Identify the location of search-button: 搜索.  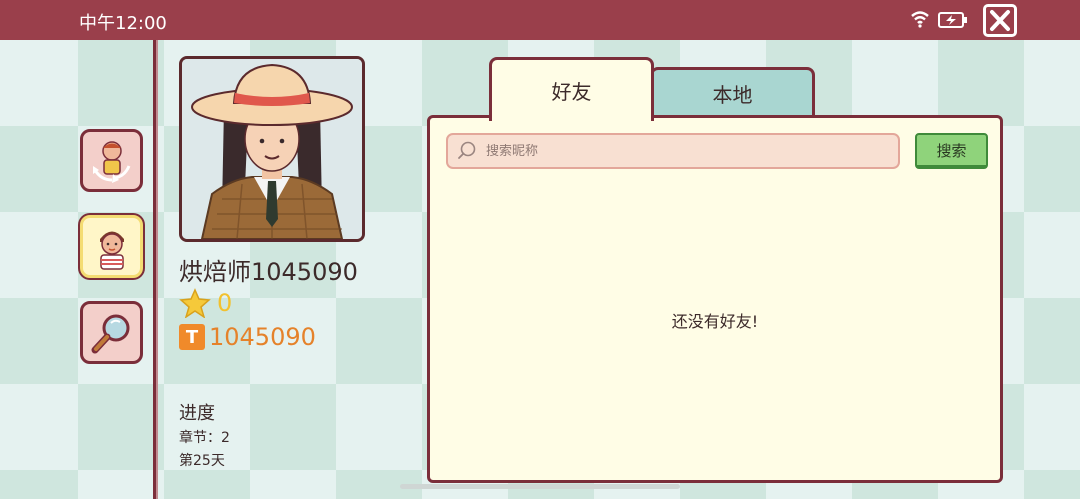
(951, 151).